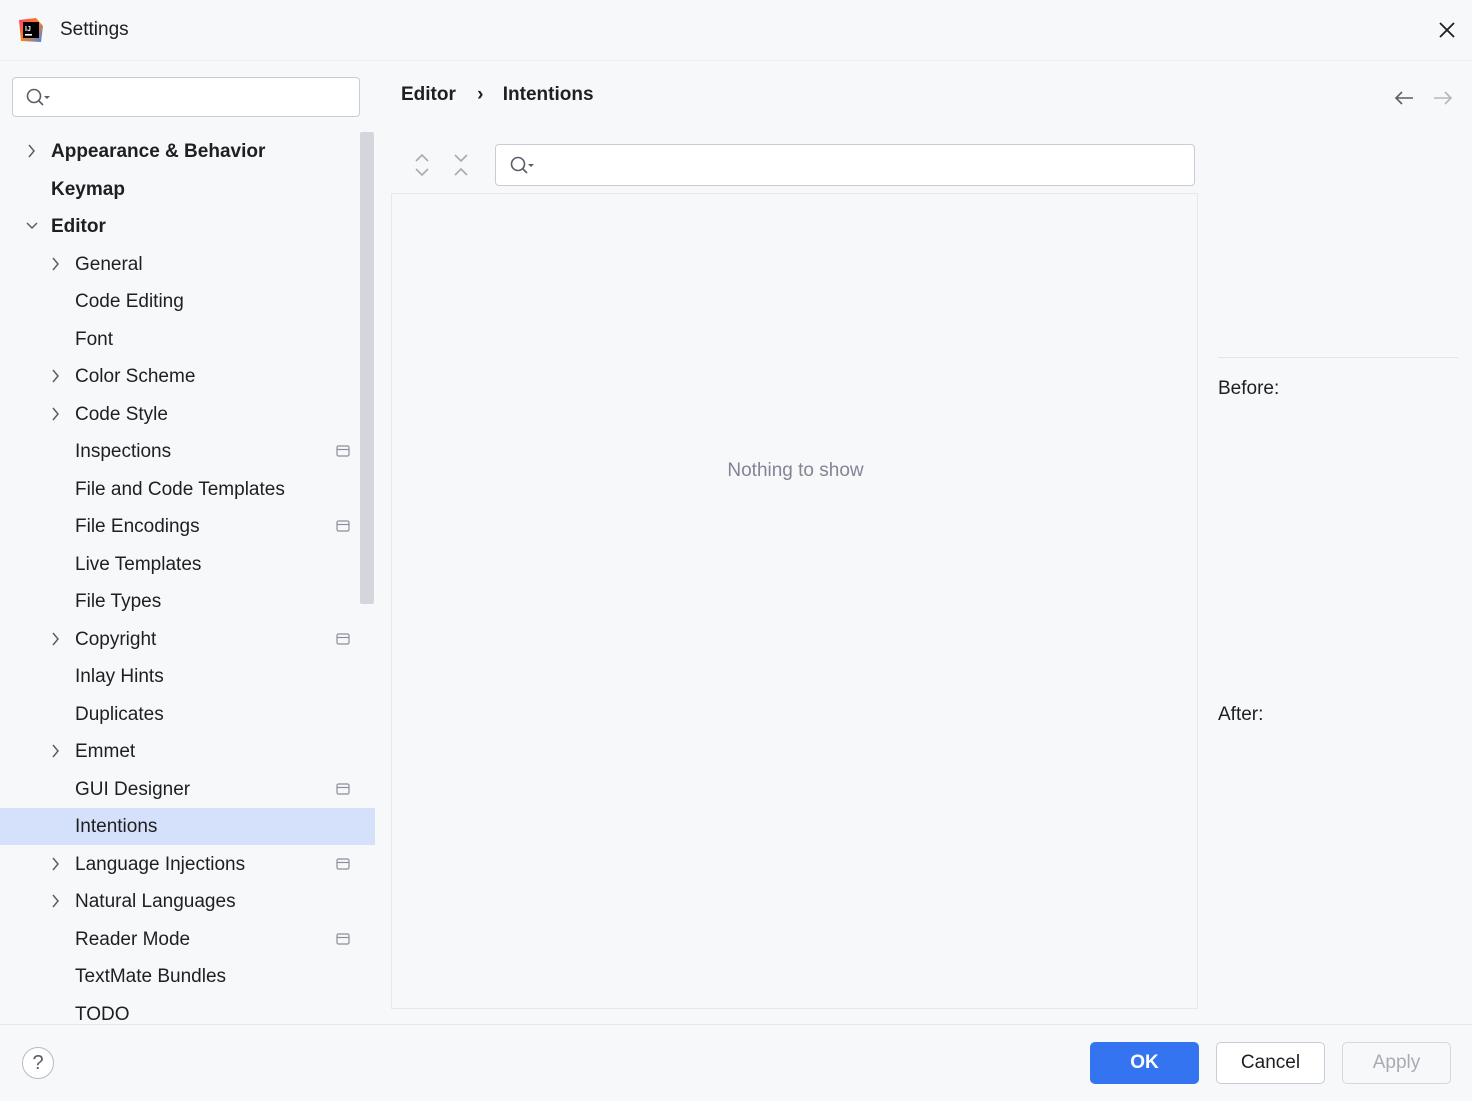 The height and width of the screenshot is (1101, 1472). What do you see at coordinates (151, 976) in the screenshot?
I see `sidebar-item-label: TextMate Bundles` at bounding box center [151, 976].